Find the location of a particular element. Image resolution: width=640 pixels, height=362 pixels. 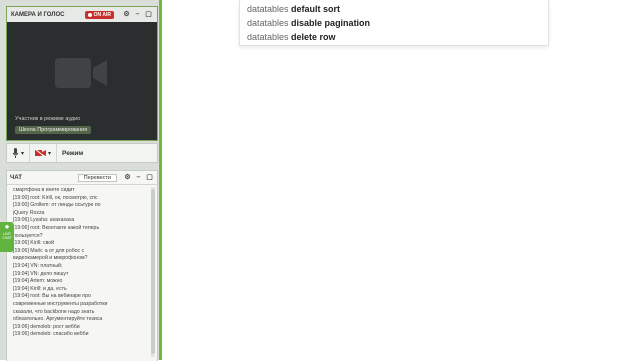

camera-toggle: ▾ is located at coordinates (44, 153).